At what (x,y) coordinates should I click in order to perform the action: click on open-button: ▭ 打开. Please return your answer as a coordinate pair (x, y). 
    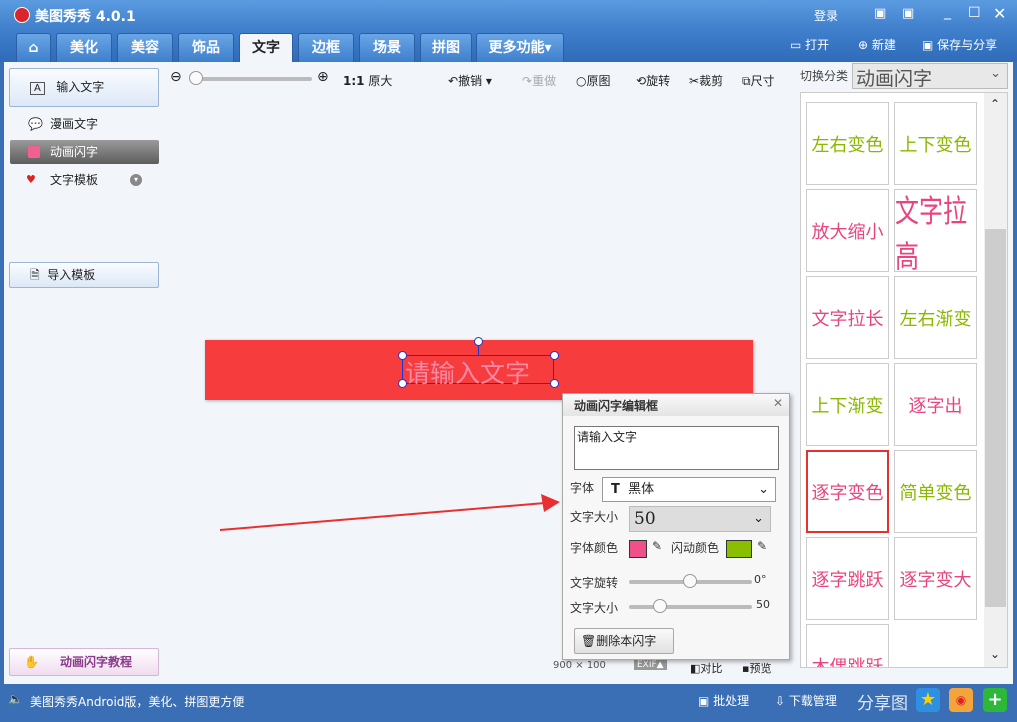
    Looking at the image, I should click on (809, 44).